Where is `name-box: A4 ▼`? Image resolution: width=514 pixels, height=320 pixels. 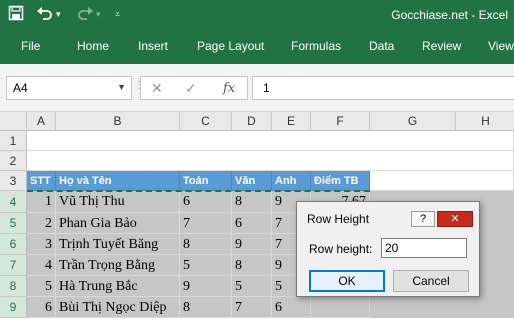
name-box: A4 ▼ is located at coordinates (69, 88).